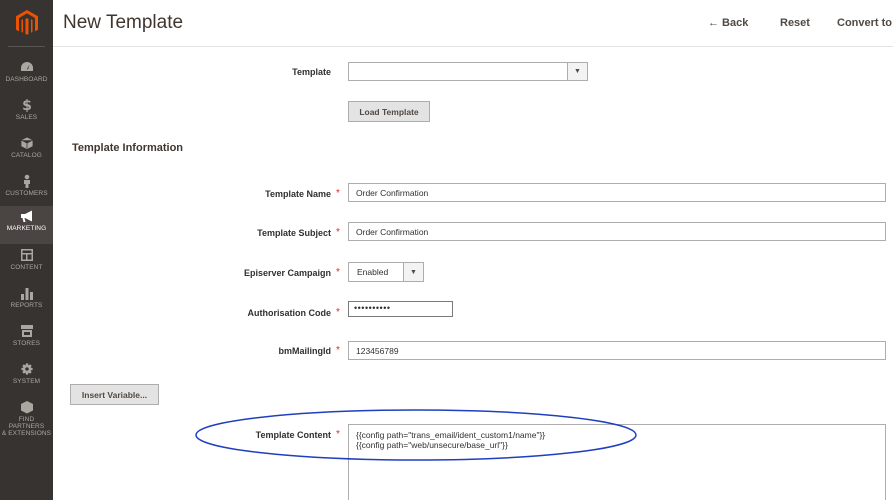 The image size is (893, 500). I want to click on speedometer-icon, so click(27, 67).